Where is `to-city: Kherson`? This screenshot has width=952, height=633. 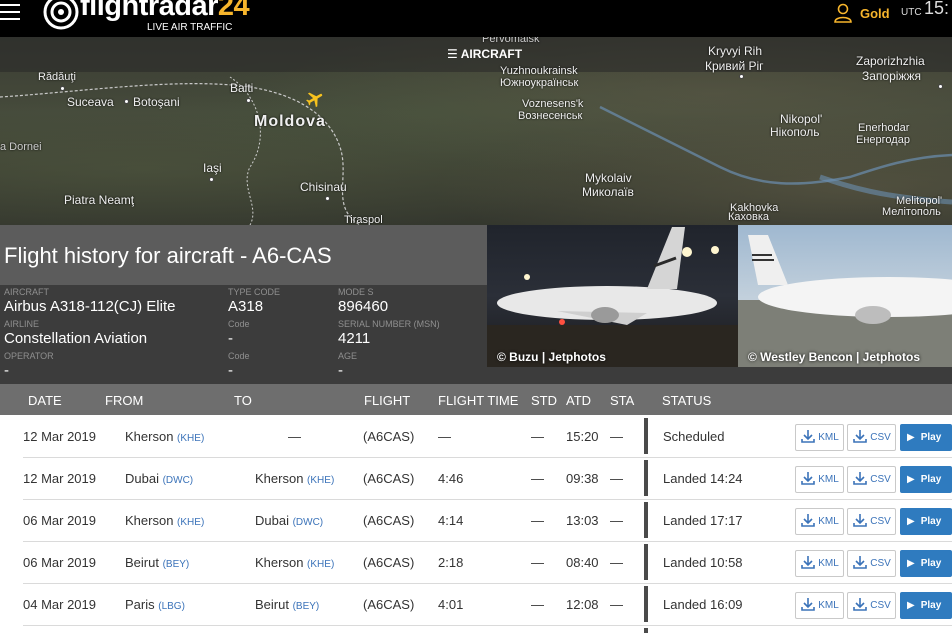 to-city: Kherson is located at coordinates (279, 478).